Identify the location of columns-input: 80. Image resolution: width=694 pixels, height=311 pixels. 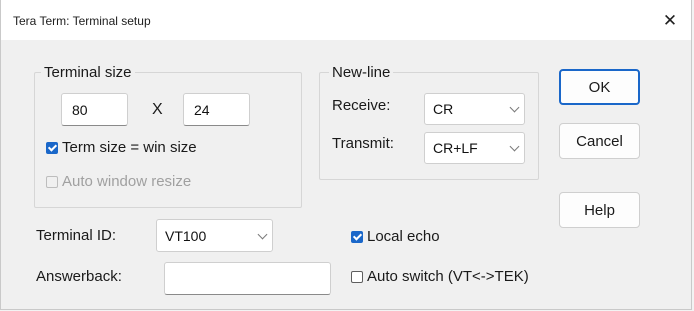
(94, 109).